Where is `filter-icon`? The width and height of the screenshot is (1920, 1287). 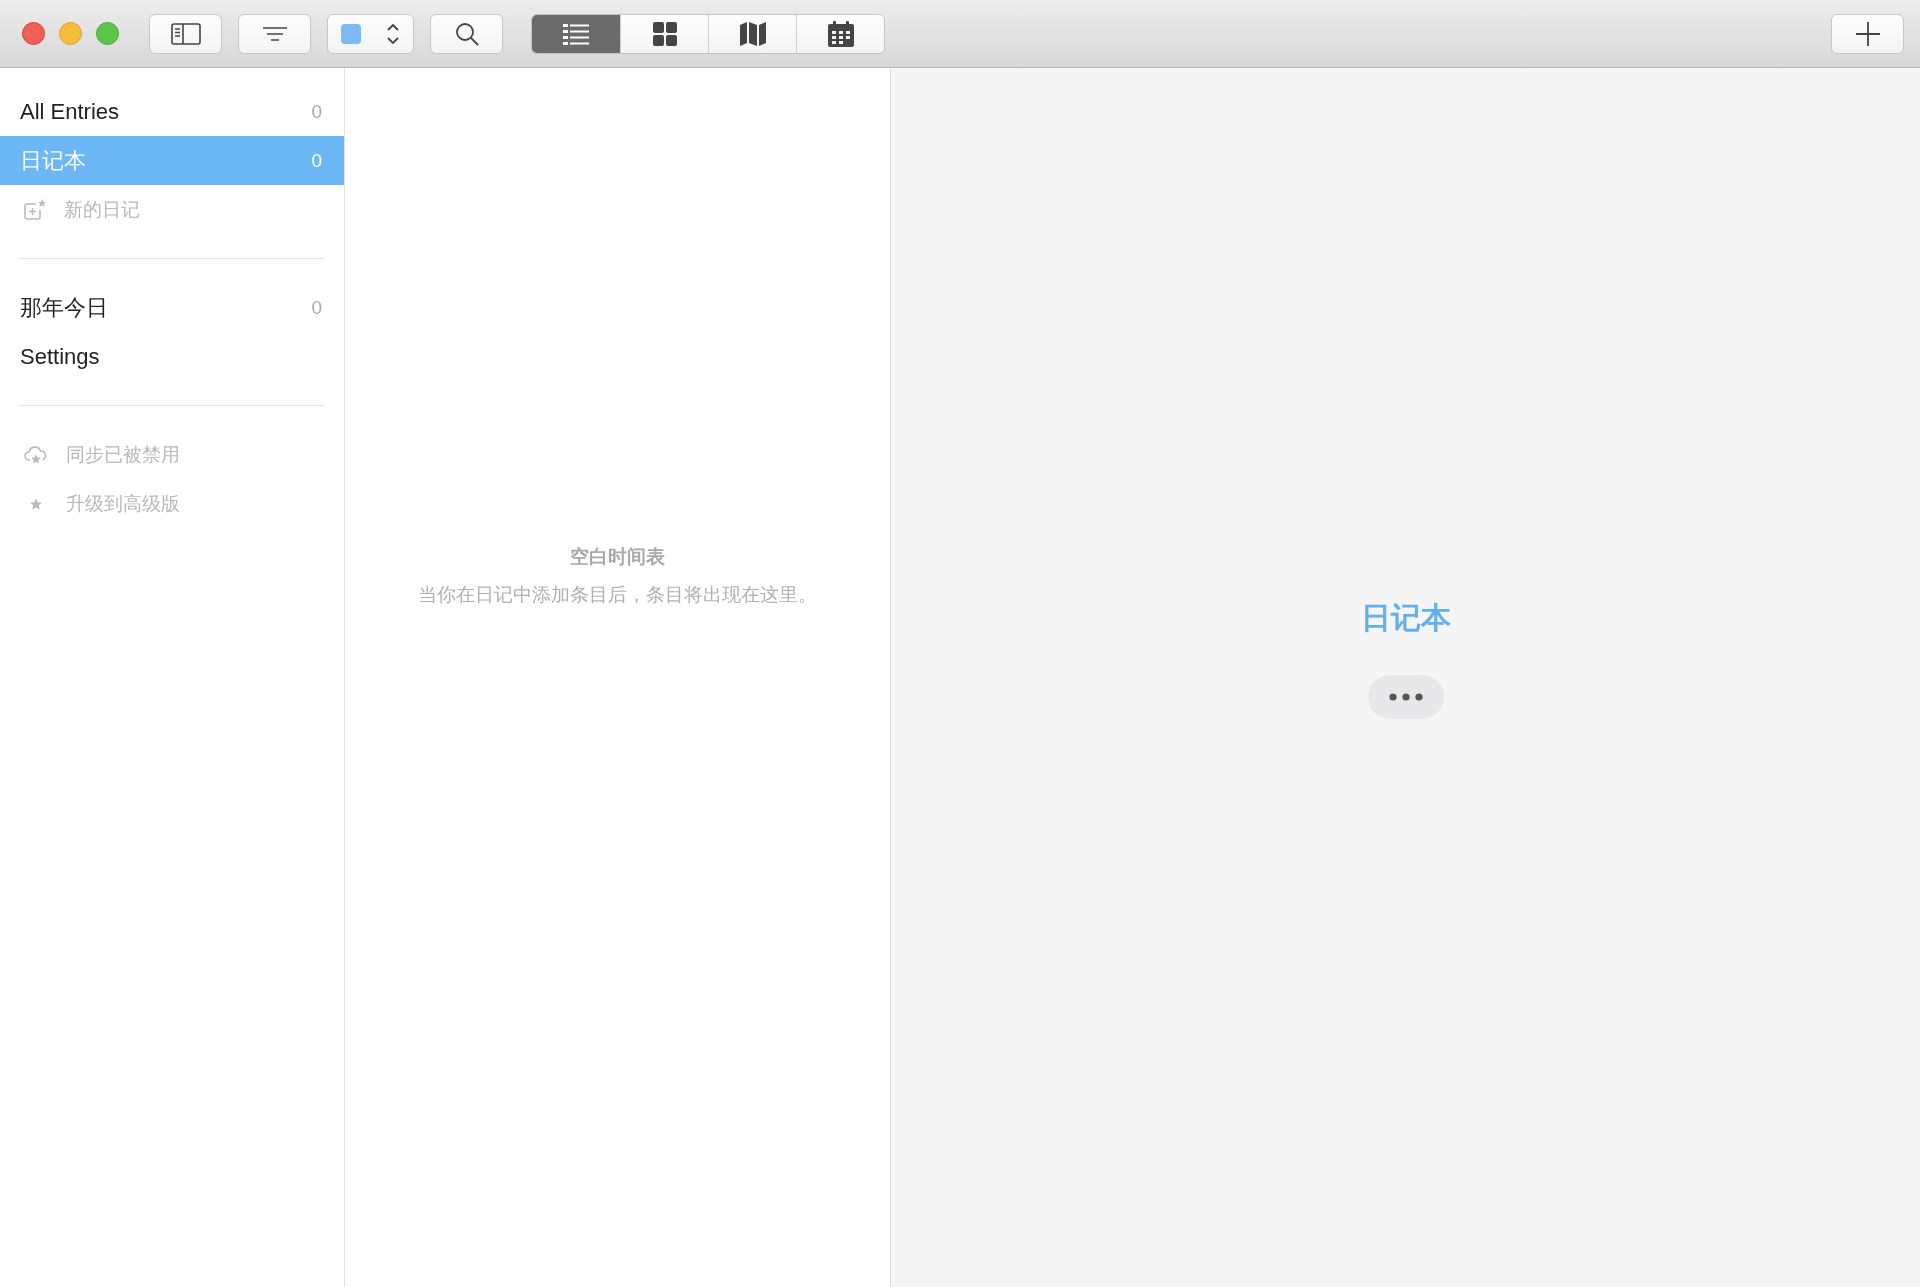
filter-icon is located at coordinates (274, 33).